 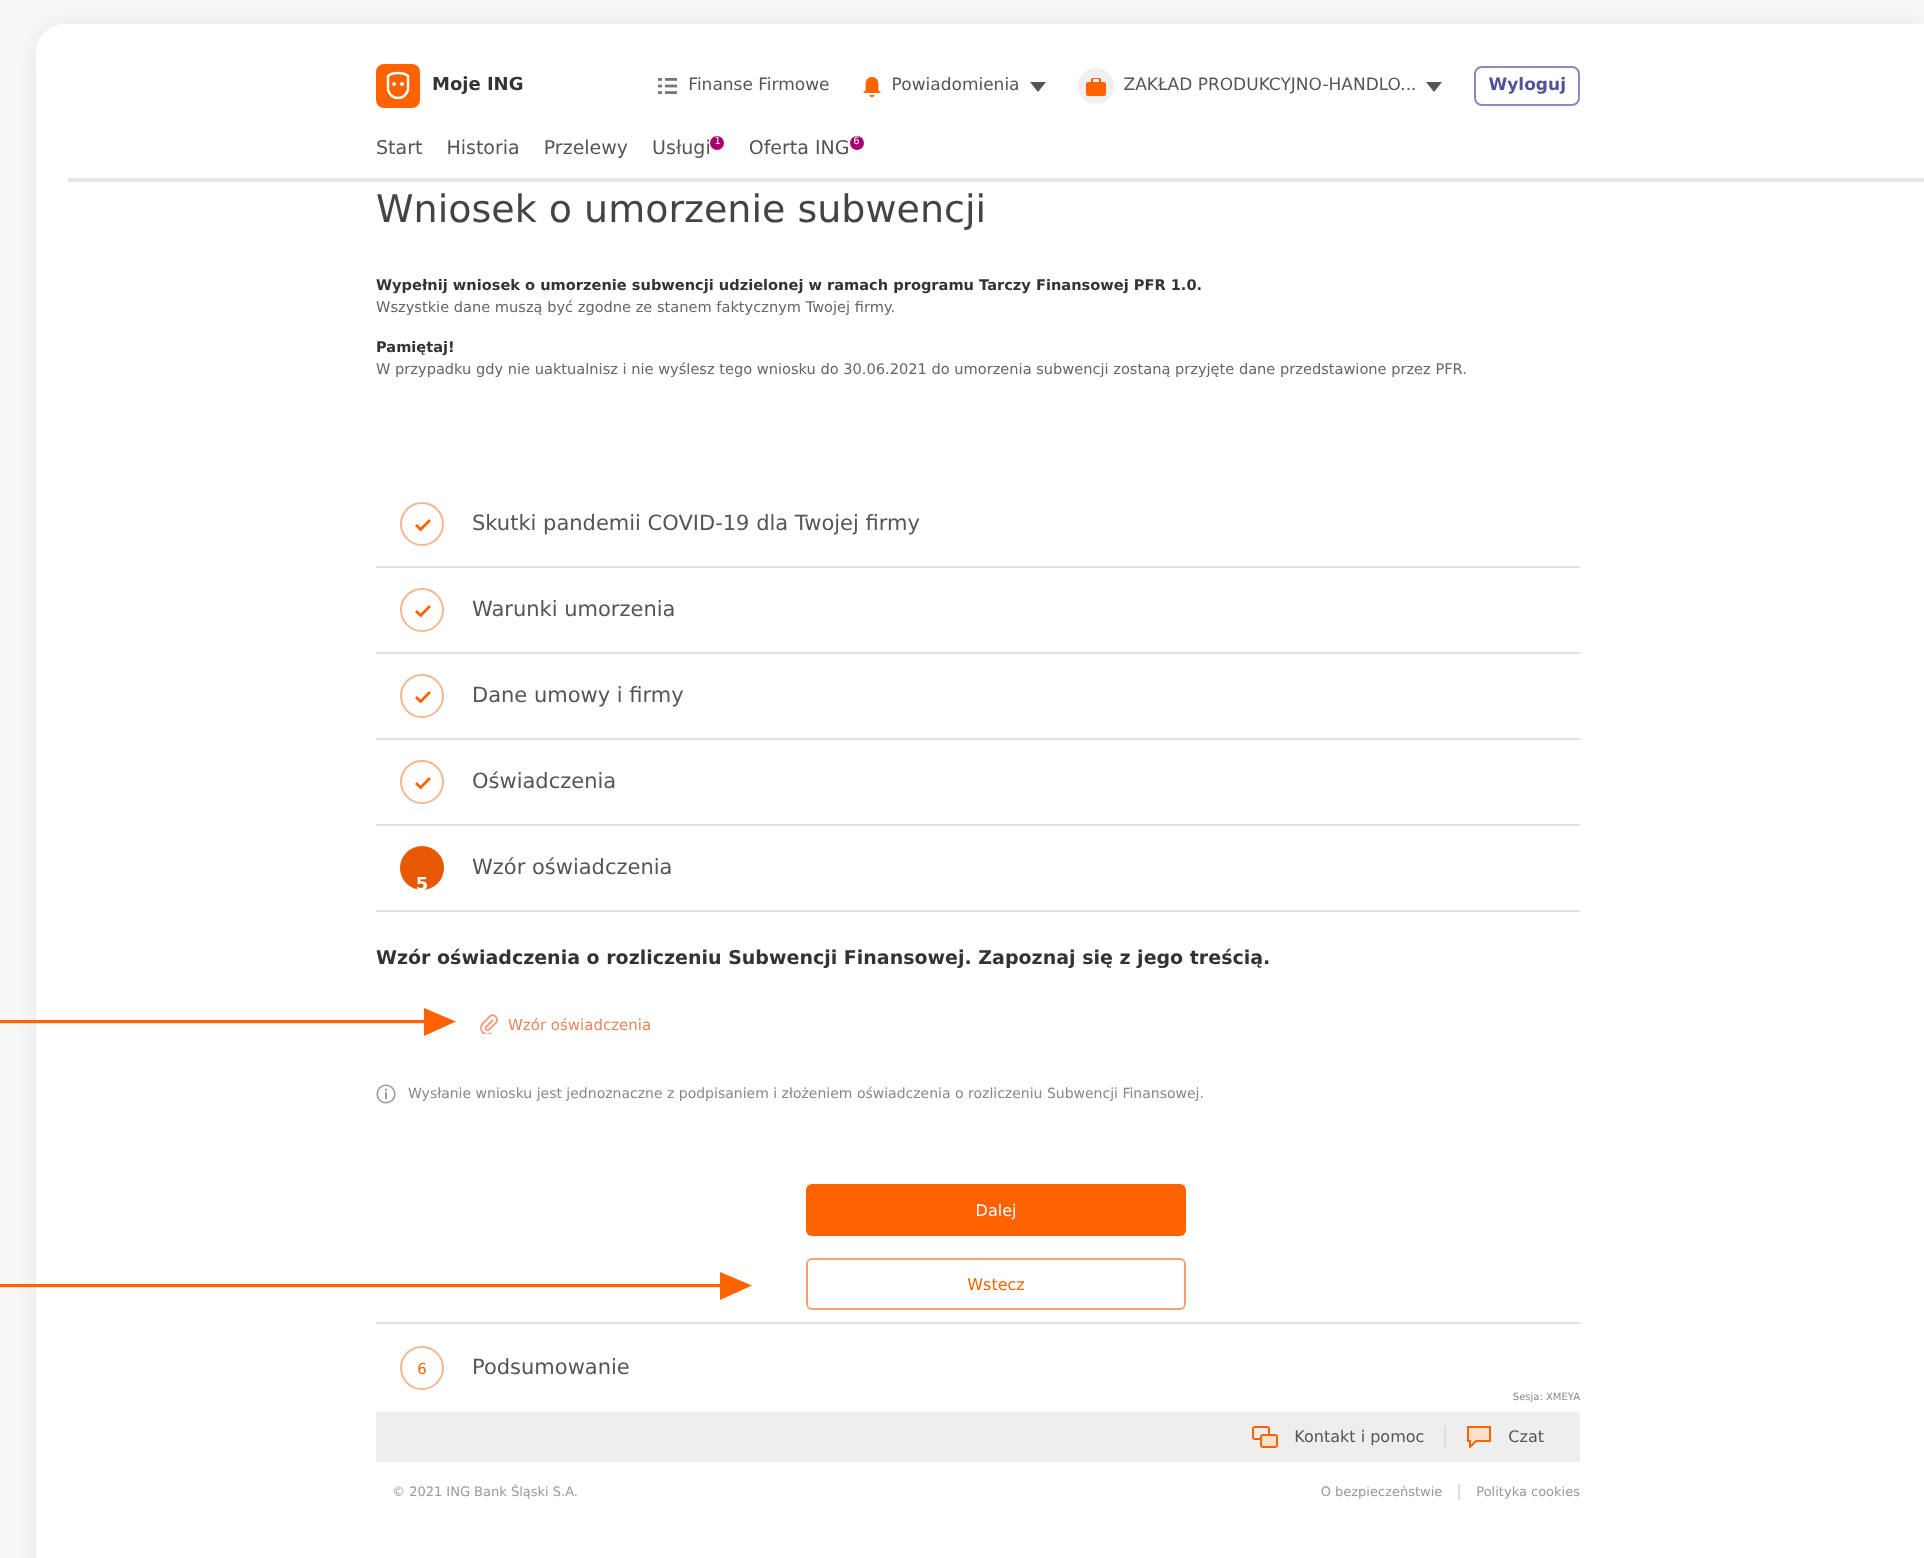 I want to click on step-label: Warunki umorzenia, so click(x=574, y=610).